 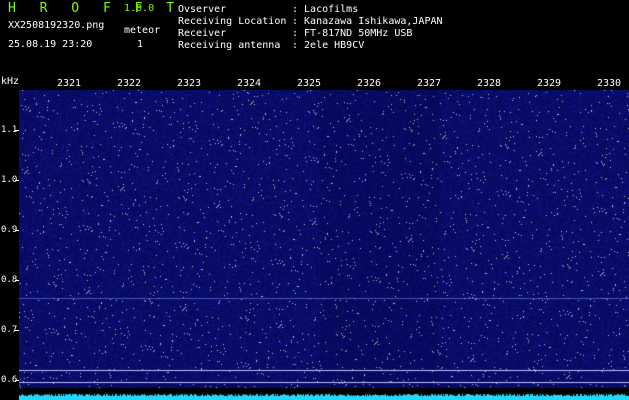 I want to click on info-row-receiver: Receiver : FT-817ND 50MHz USB, so click(x=310, y=34).